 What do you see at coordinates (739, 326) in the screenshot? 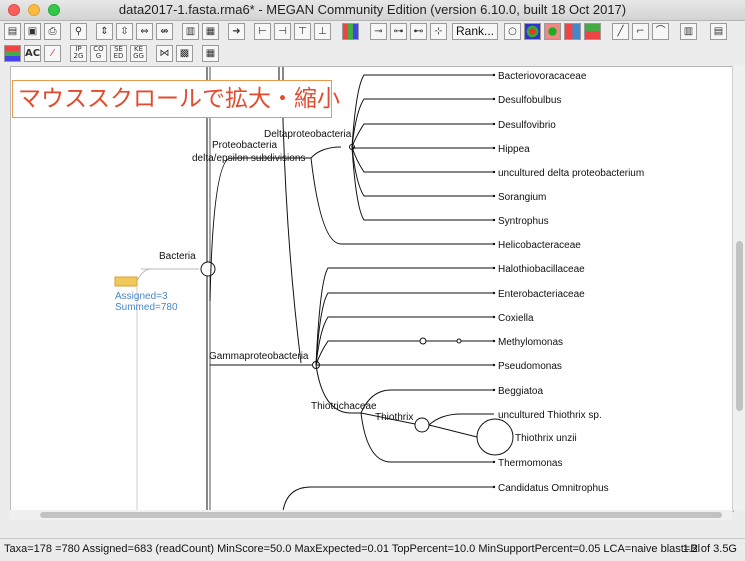
I see `vertical-scroll-thumb` at bounding box center [739, 326].